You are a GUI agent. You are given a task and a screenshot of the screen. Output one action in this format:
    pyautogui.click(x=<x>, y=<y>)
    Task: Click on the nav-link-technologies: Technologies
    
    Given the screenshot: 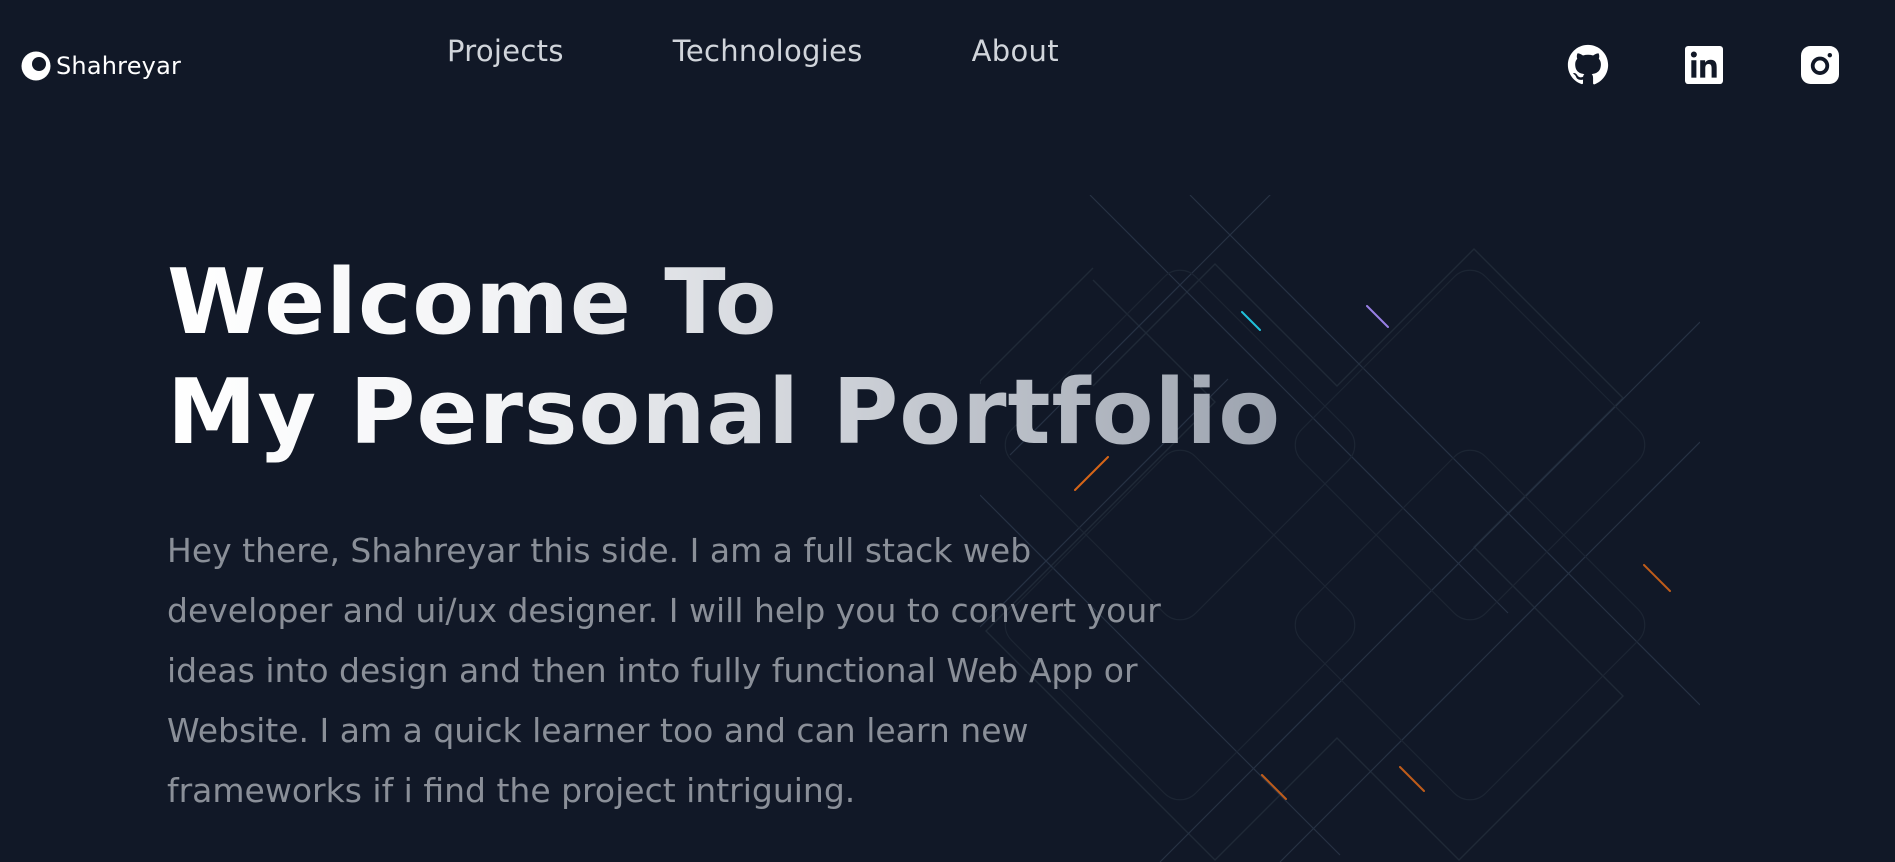 What is the action you would take?
    pyautogui.click(x=768, y=51)
    